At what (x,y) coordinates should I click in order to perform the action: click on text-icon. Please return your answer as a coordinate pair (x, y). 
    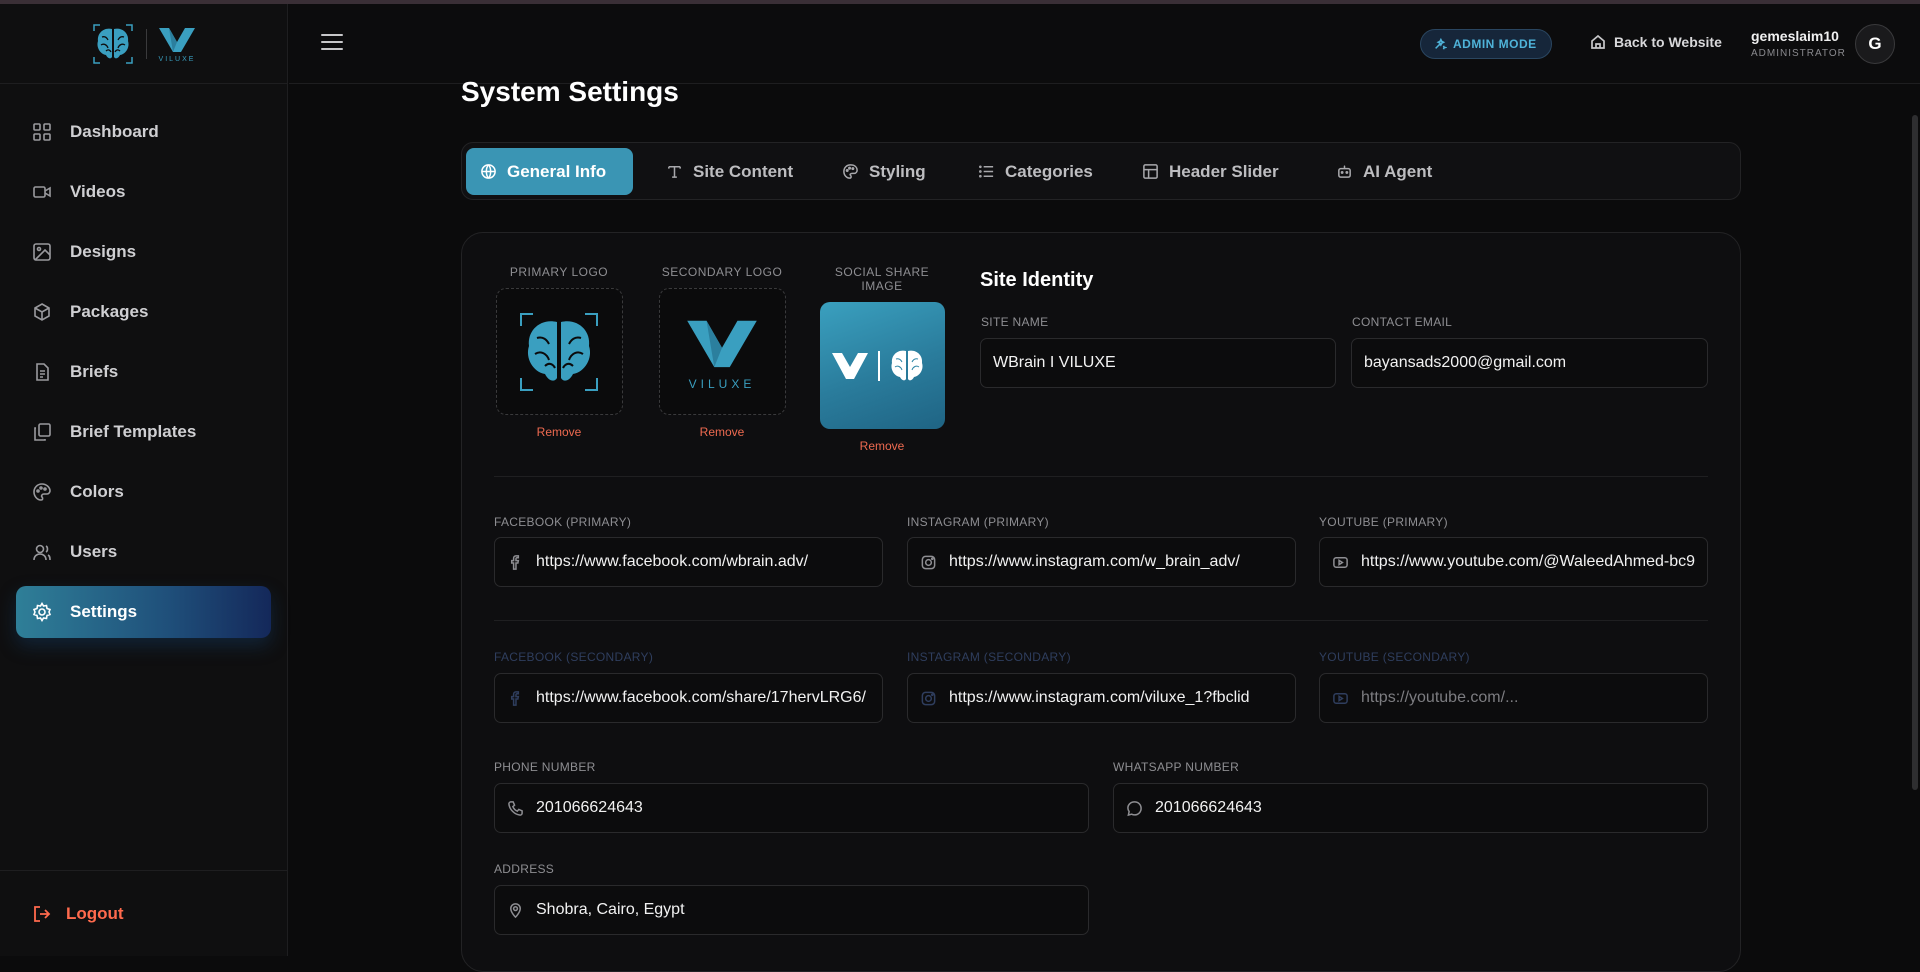
    Looking at the image, I should click on (674, 172).